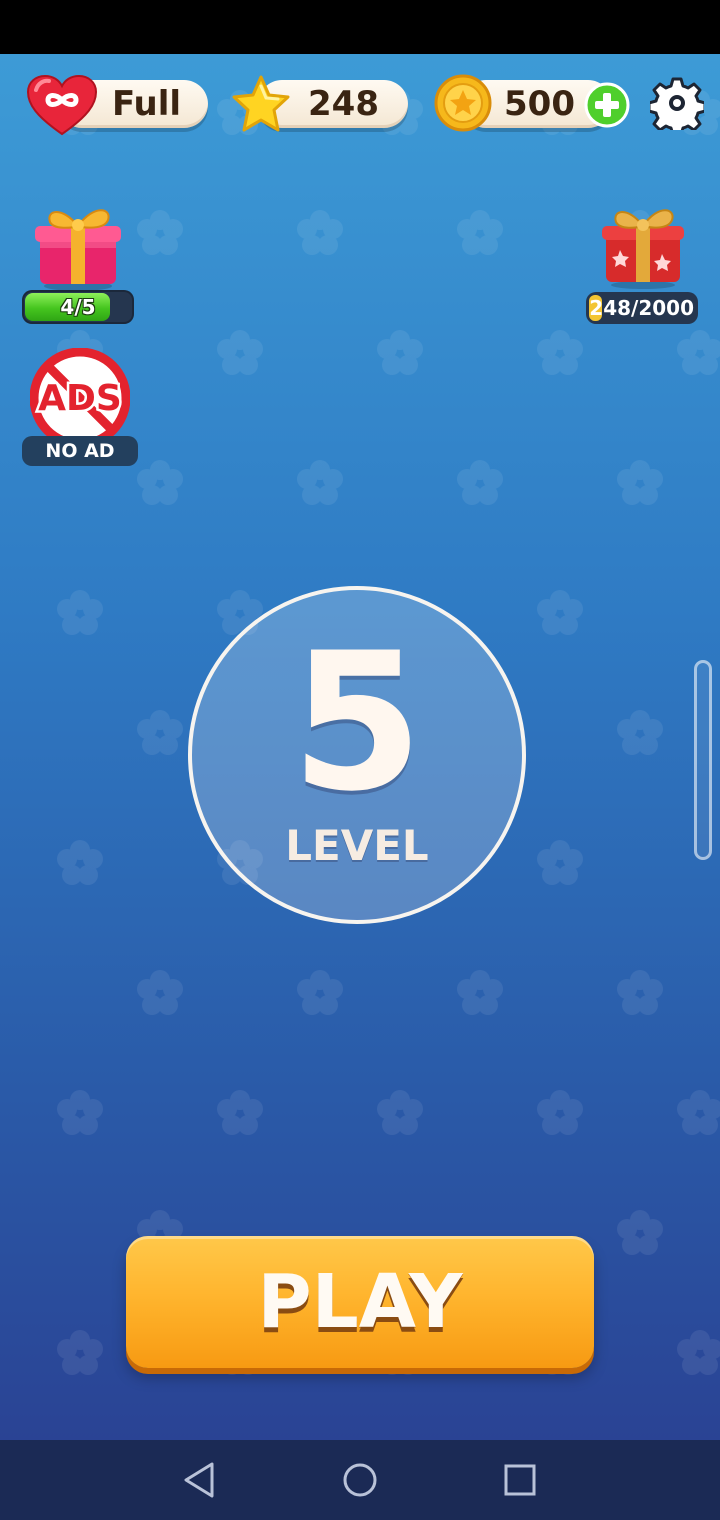  I want to click on ads-badge-text: ADS, so click(80, 398).